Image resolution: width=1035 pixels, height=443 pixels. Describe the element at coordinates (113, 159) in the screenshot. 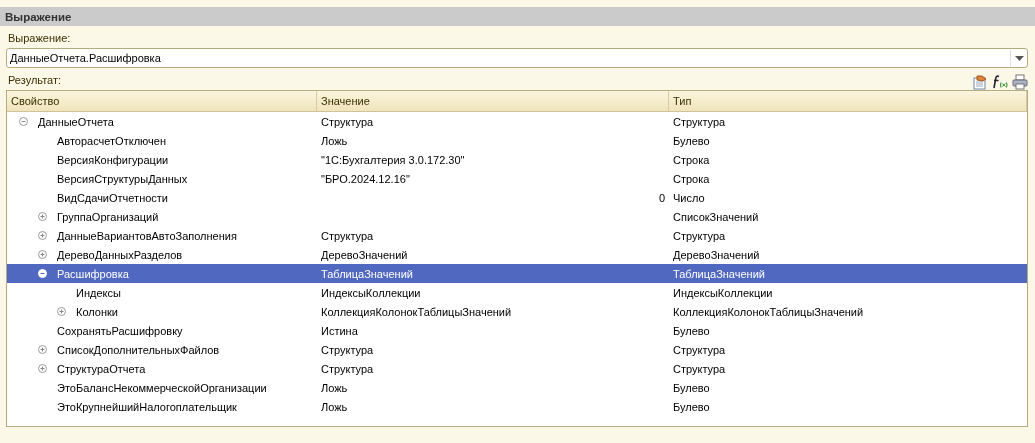

I see `property-name: ВерсияКонфигурации` at that location.